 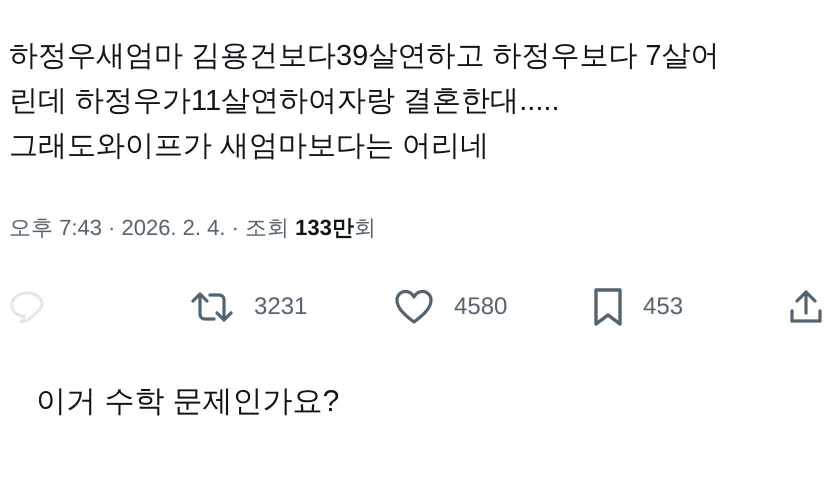 I want to click on repost-icon, so click(x=212, y=307).